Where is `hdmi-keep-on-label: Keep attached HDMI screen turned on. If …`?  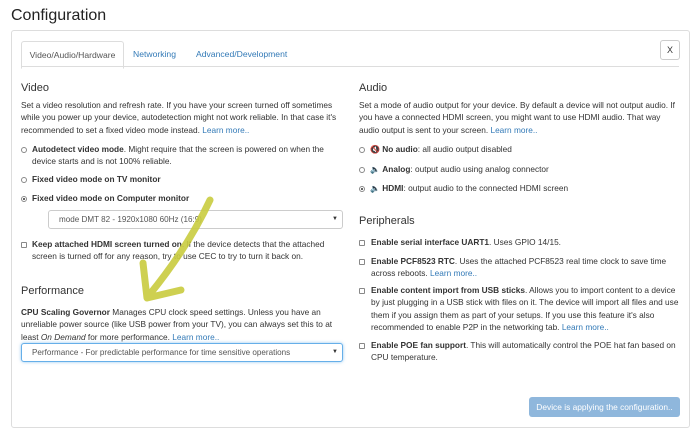 hdmi-keep-on-label: Keep attached HDMI screen turned on. If … is located at coordinates (178, 250).